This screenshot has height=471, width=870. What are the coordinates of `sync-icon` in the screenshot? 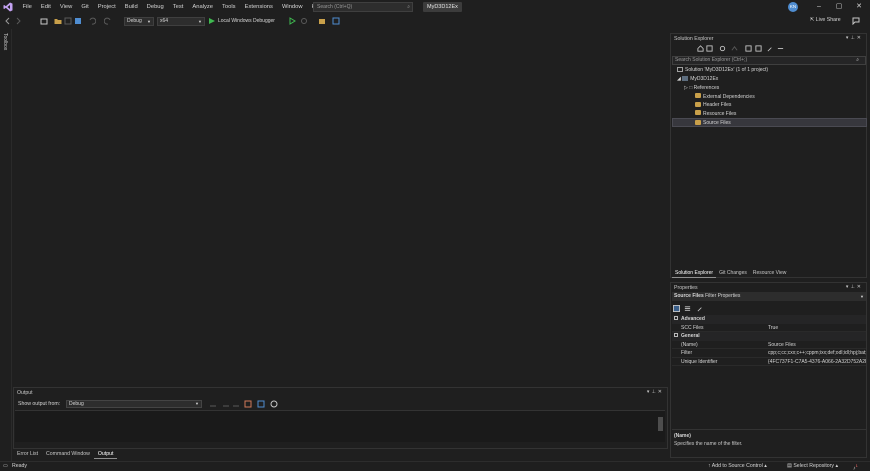 It's located at (734, 48).